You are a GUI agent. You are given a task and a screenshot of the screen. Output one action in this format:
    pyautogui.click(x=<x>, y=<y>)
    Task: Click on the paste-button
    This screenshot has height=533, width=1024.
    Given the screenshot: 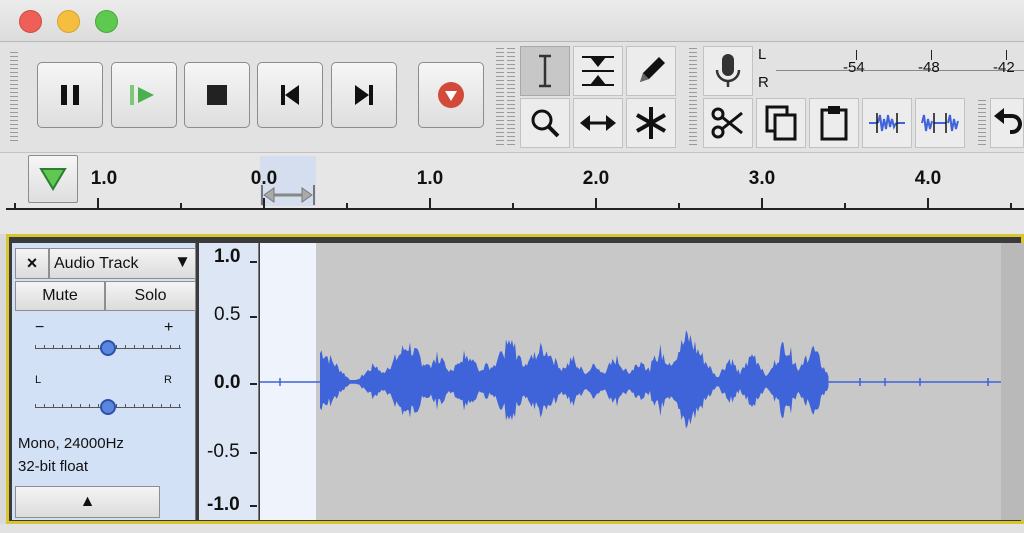 What is the action you would take?
    pyautogui.click(x=834, y=123)
    